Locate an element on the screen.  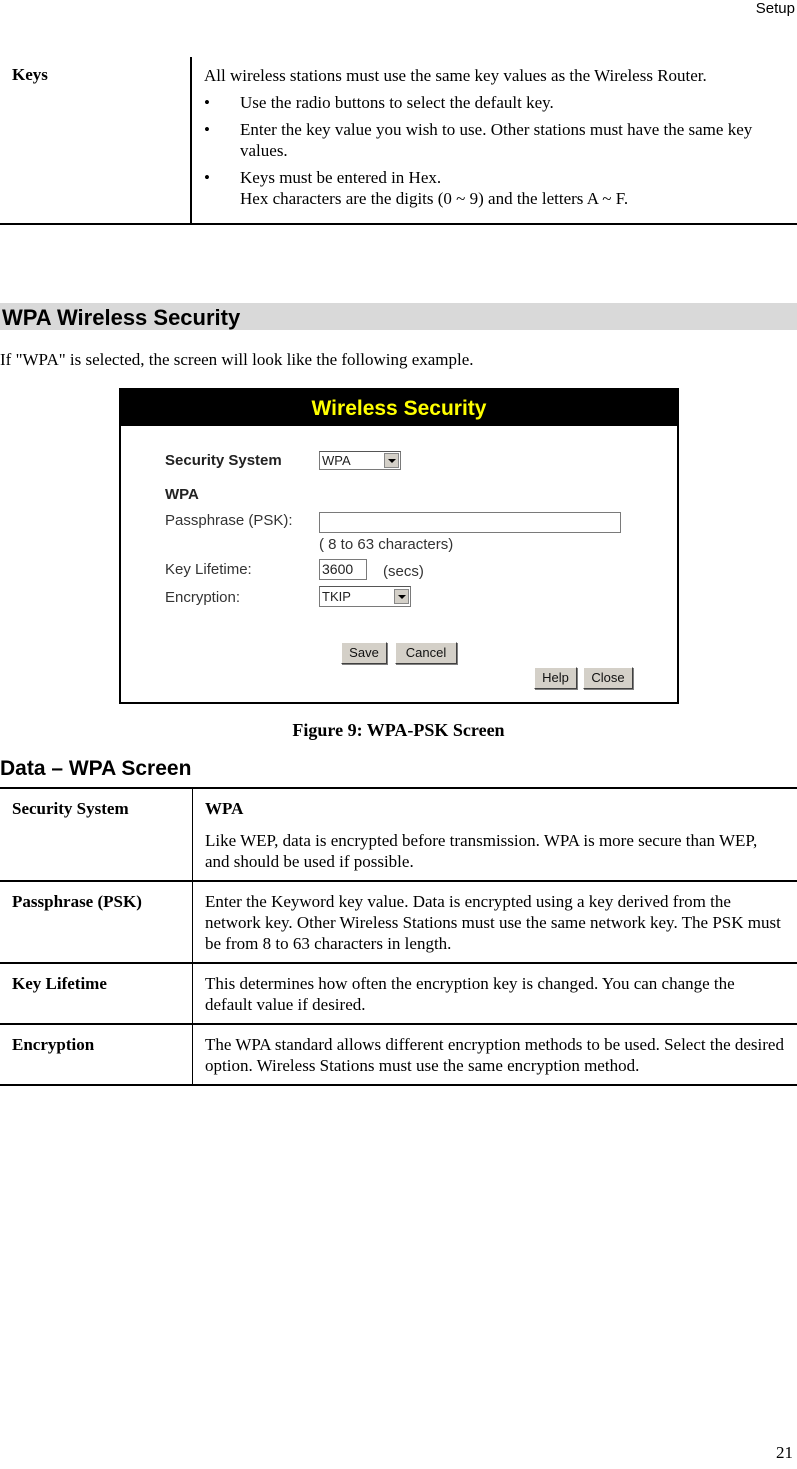
close-button: Close is located at coordinates (608, 678).